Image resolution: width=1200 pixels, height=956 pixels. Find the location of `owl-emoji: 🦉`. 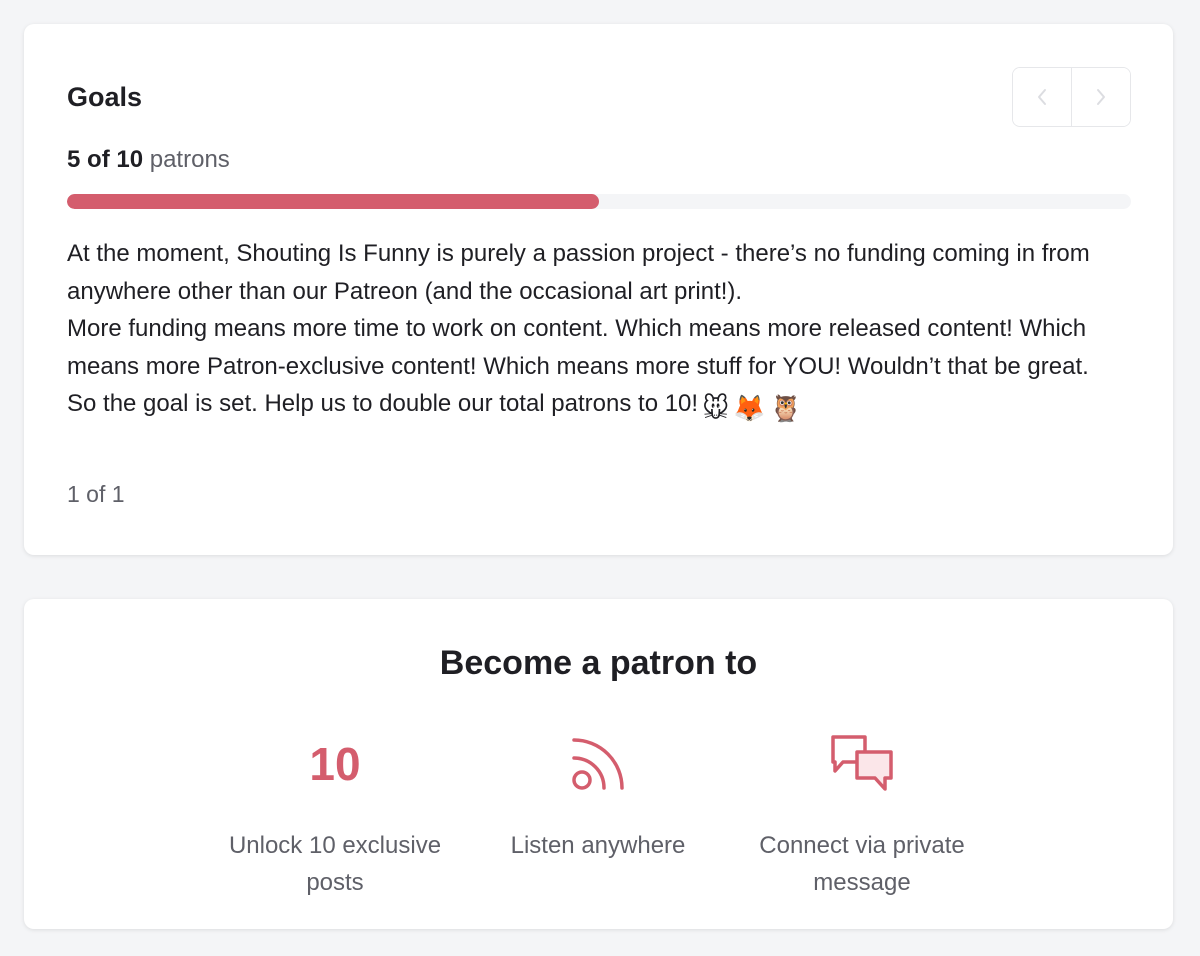

owl-emoji: 🦉 is located at coordinates (785, 408).